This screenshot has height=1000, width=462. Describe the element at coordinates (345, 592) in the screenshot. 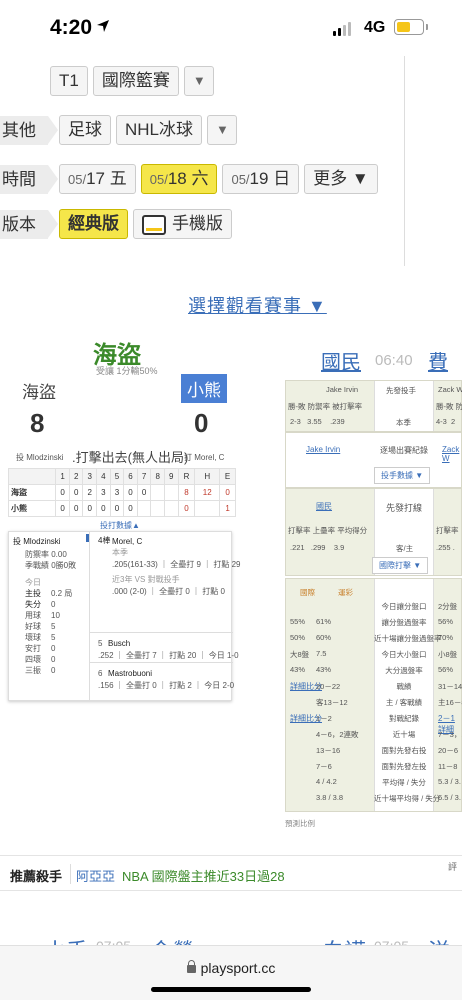

I see `sports-lottery-label: 運彩` at that location.